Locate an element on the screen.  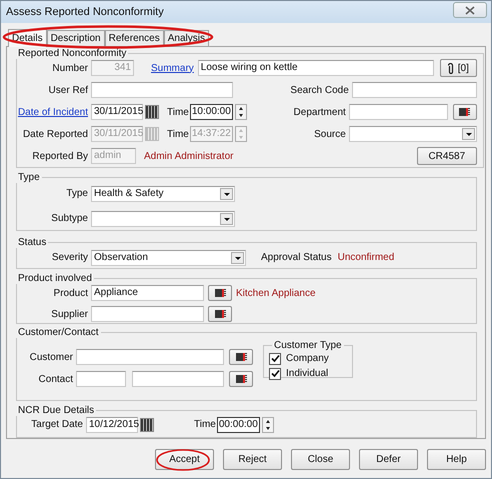
approval-status: Unconfirmed is located at coordinates (366, 258).